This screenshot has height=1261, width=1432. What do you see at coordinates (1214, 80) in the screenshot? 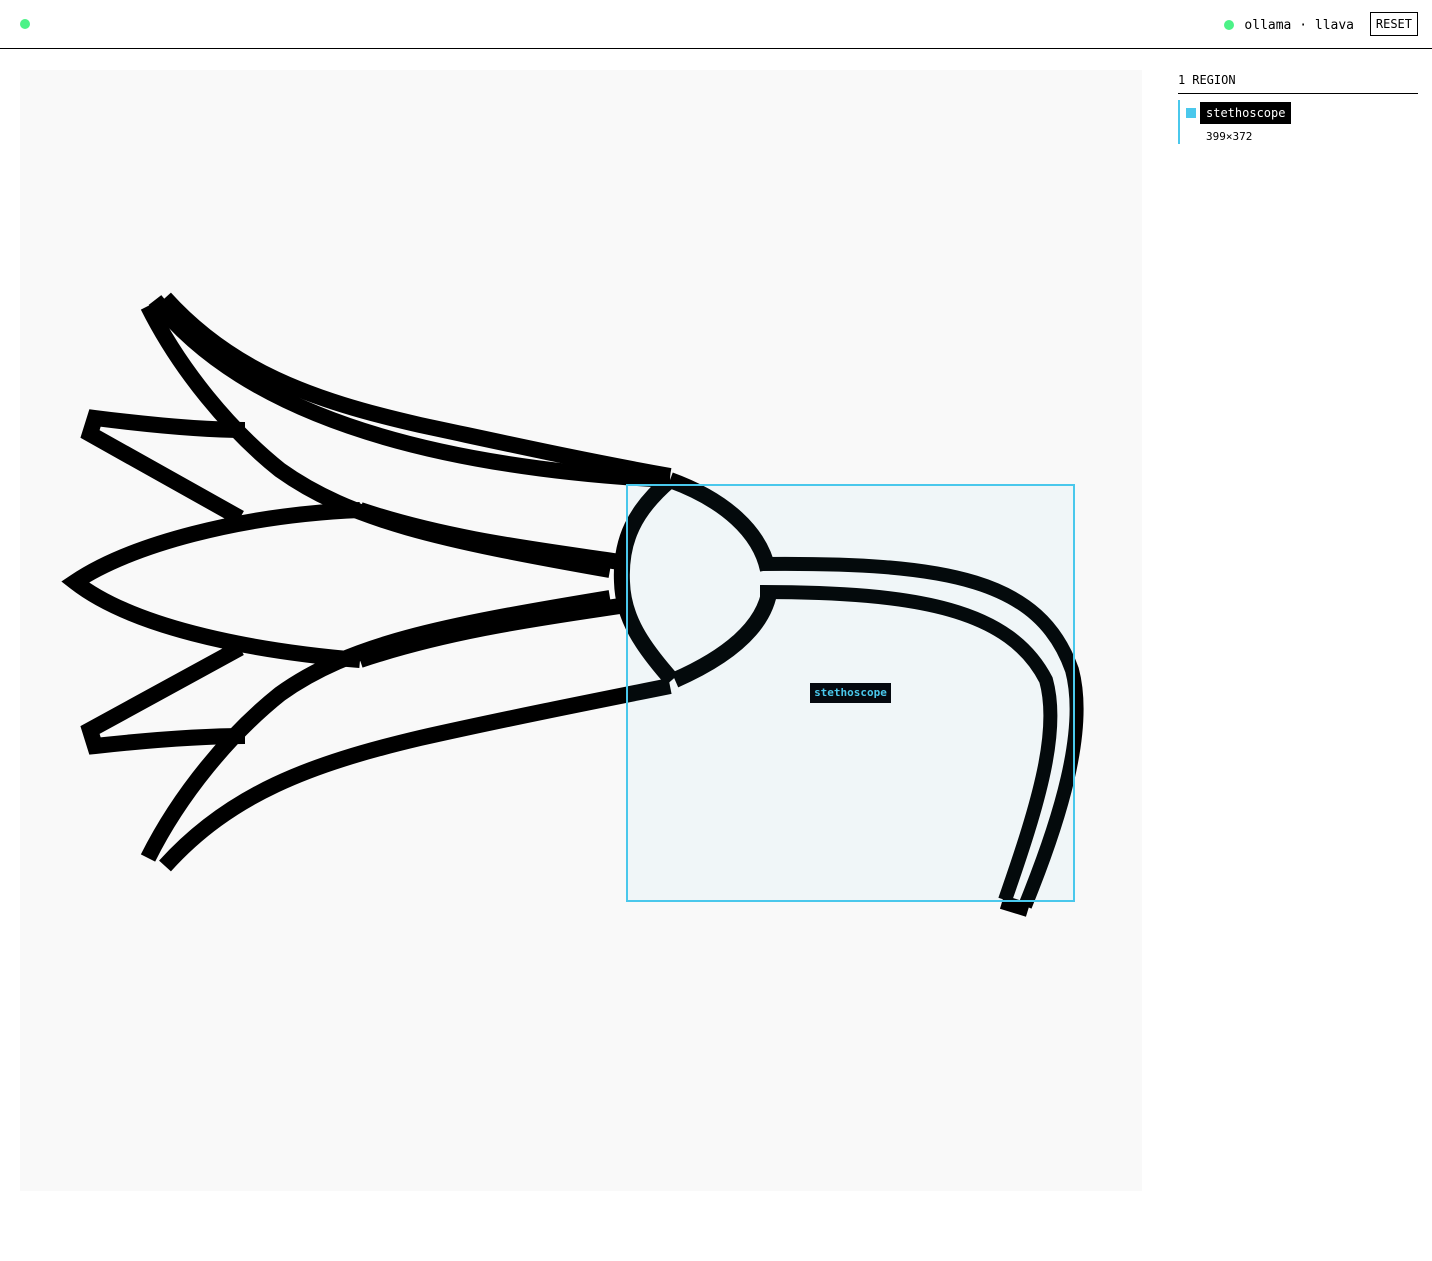
I see `region-count-label: REGION` at bounding box center [1214, 80].